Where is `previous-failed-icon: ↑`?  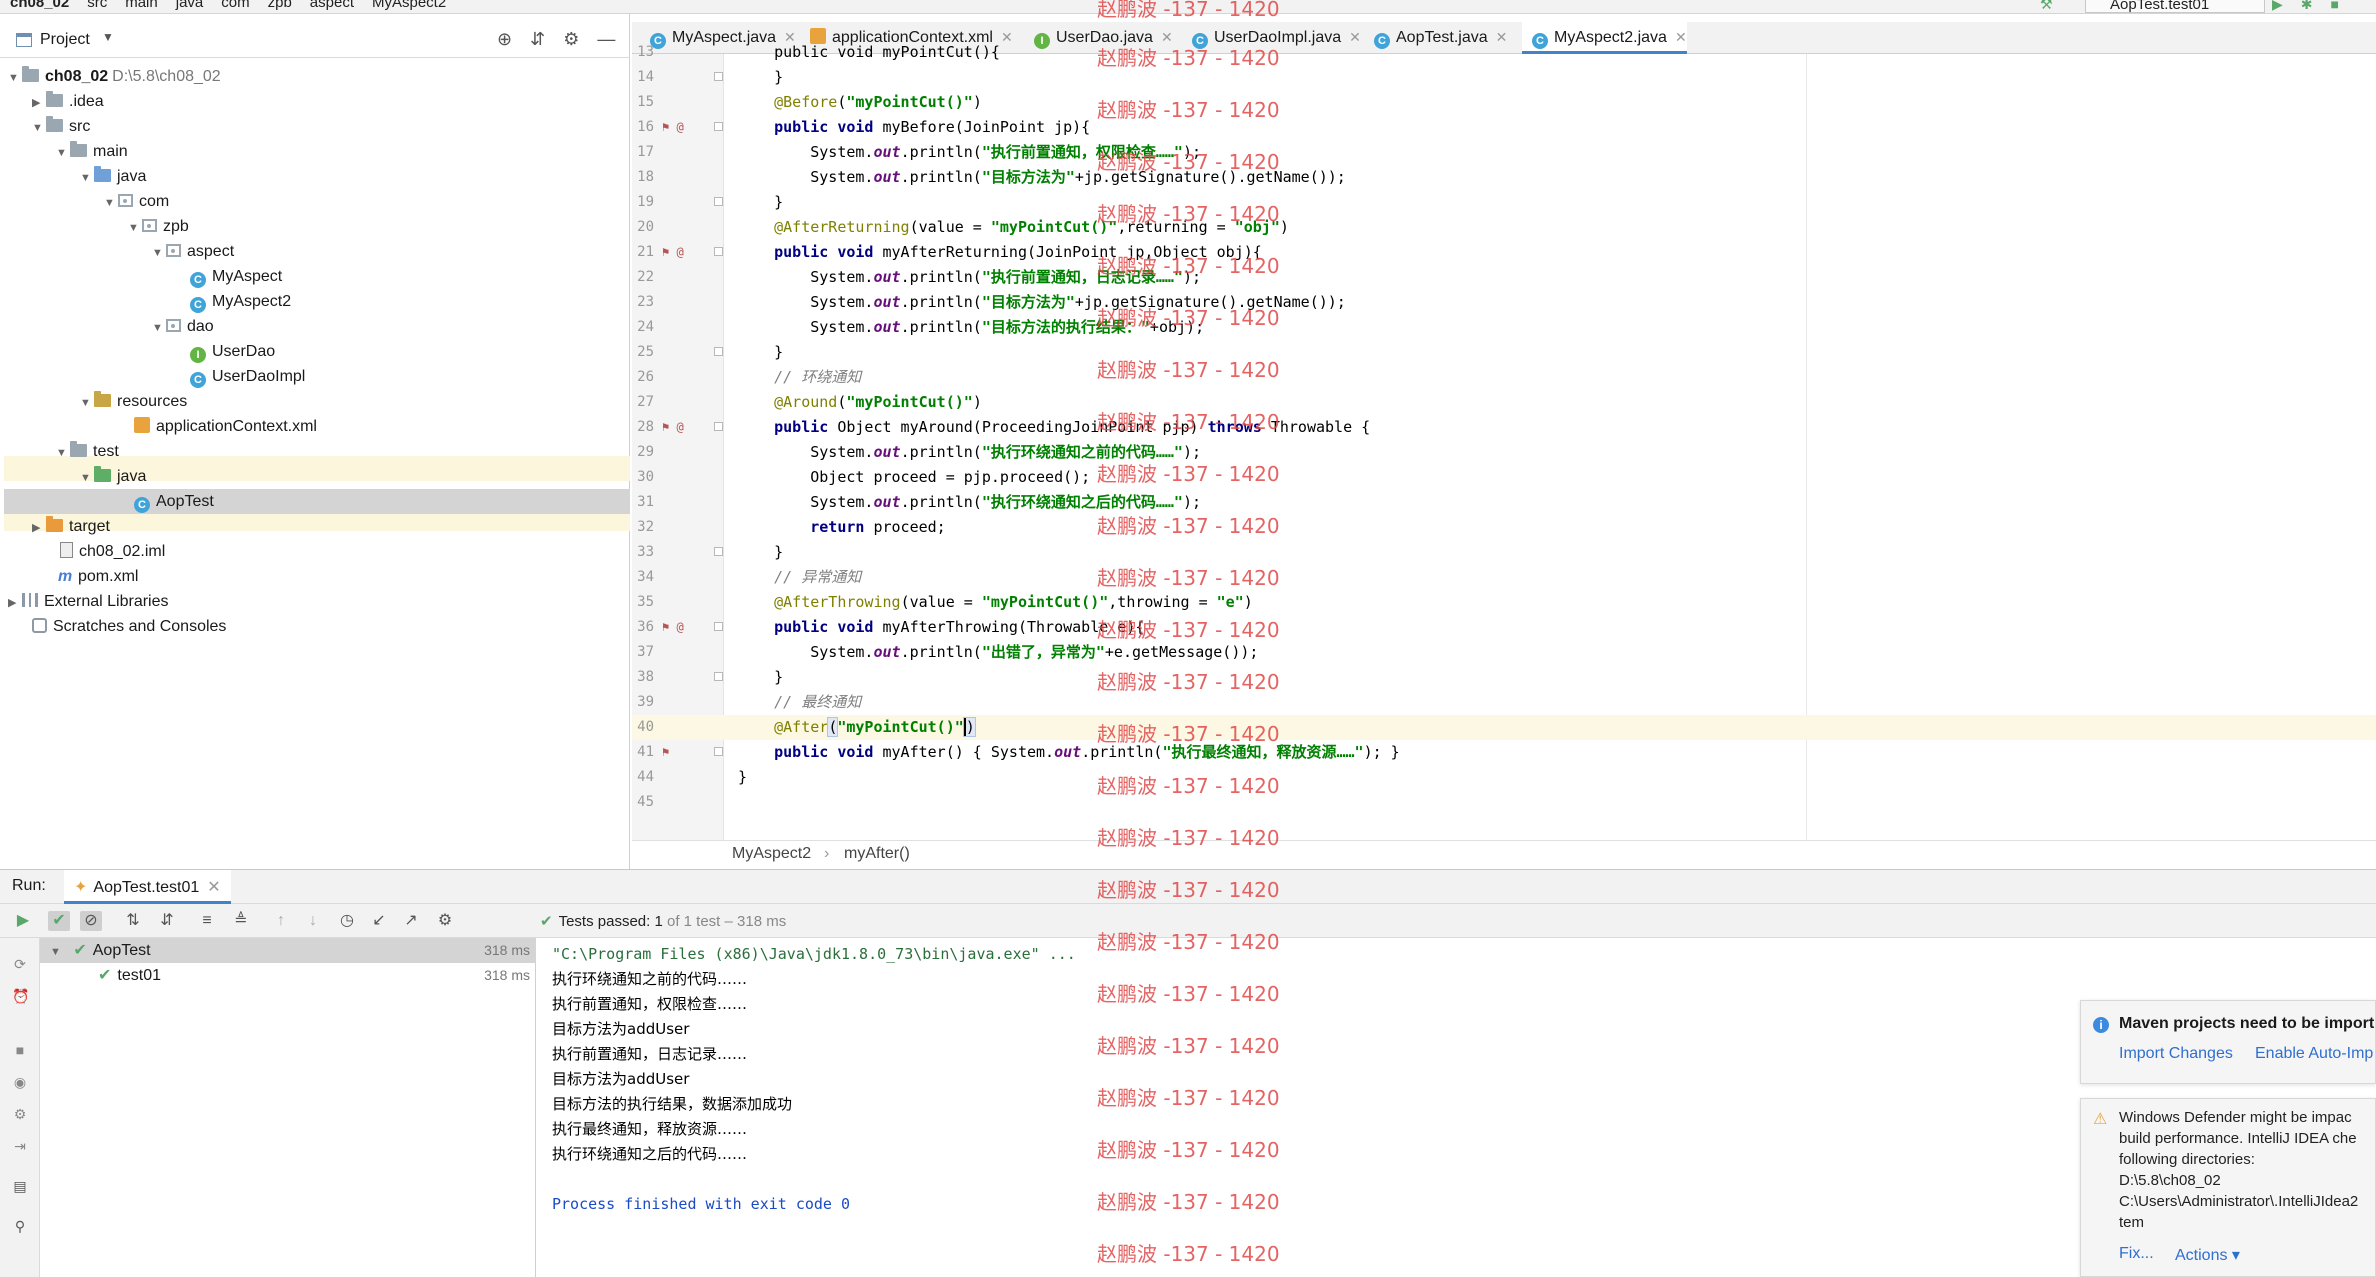 previous-failed-icon: ↑ is located at coordinates (281, 921).